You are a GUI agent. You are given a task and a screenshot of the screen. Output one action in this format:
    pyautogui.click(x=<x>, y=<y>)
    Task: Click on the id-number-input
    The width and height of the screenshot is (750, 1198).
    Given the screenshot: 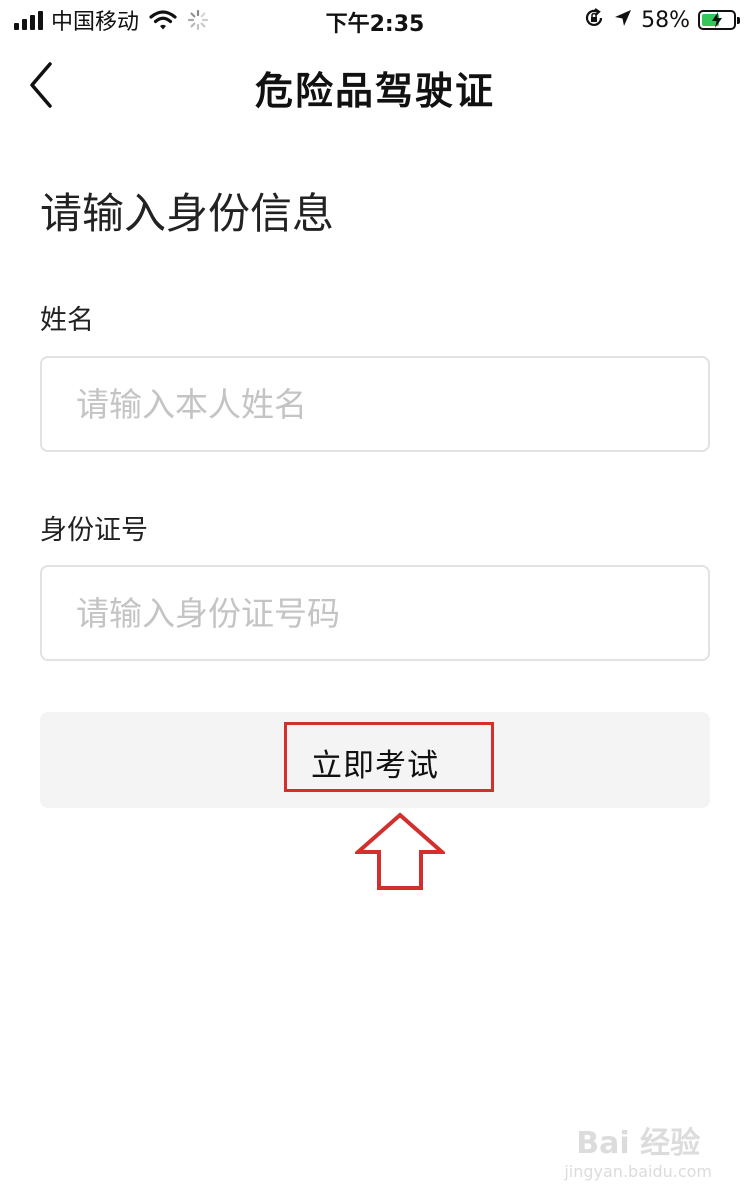 What is the action you would take?
    pyautogui.click(x=375, y=613)
    